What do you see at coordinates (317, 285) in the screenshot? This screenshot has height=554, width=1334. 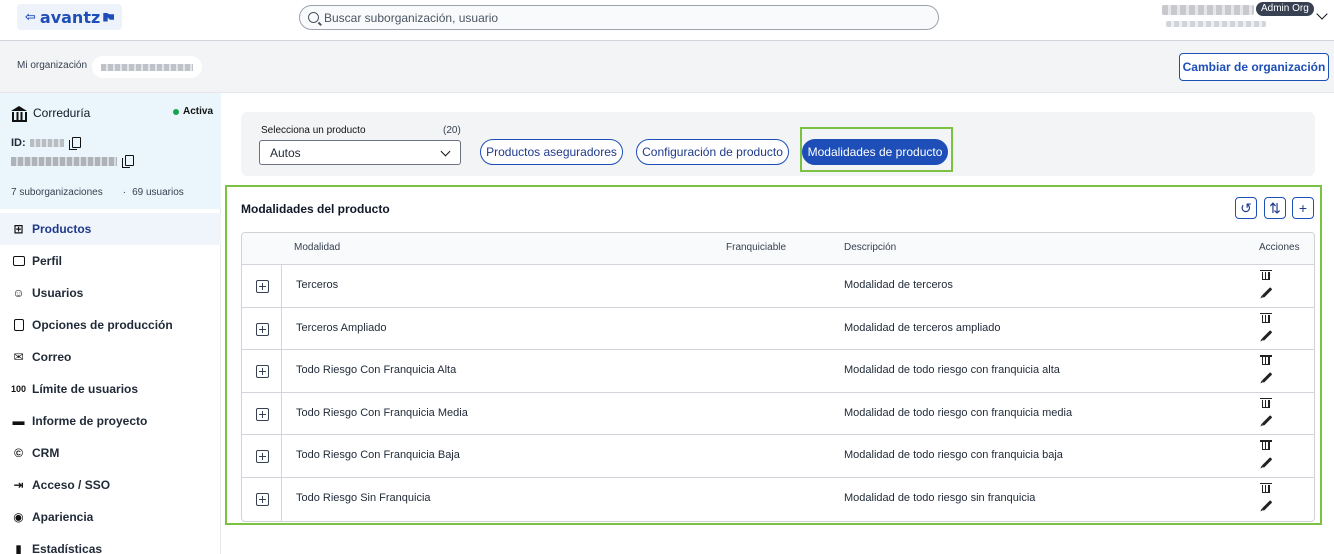 I see `cell-modalidad: Terceros` at bounding box center [317, 285].